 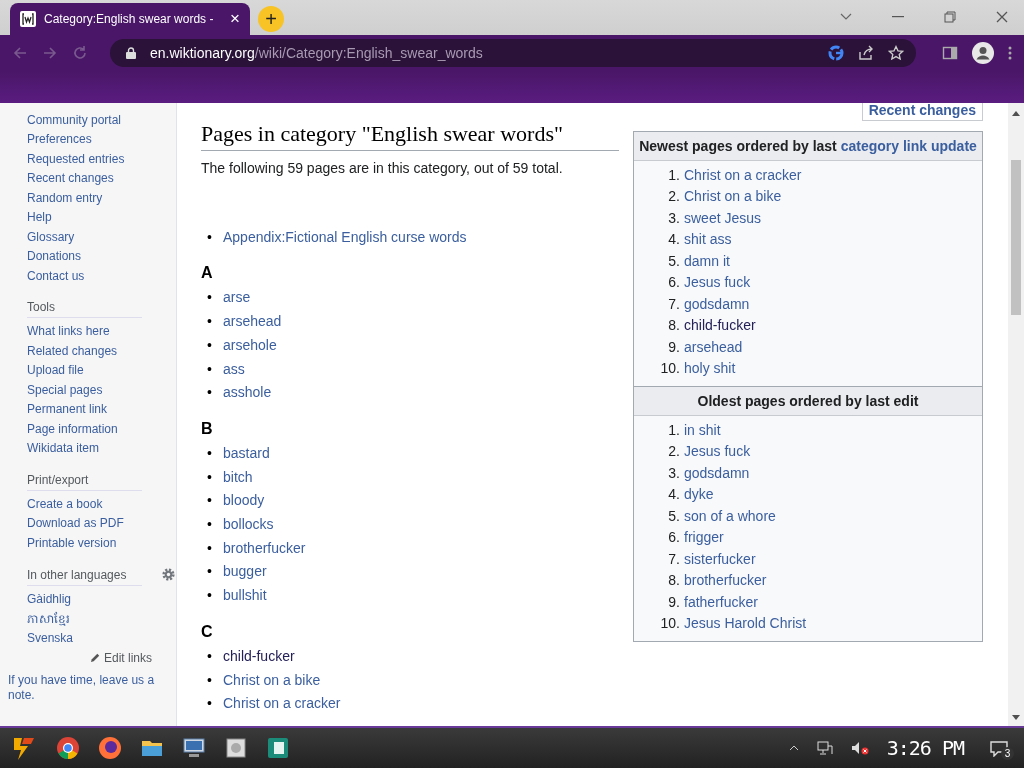 I want to click on list-number: 2., so click(x=673, y=452).